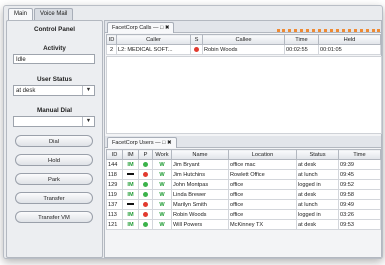 This screenshot has width=385, height=265. What do you see at coordinates (21, 14) in the screenshot?
I see `tab-main: Main` at bounding box center [21, 14].